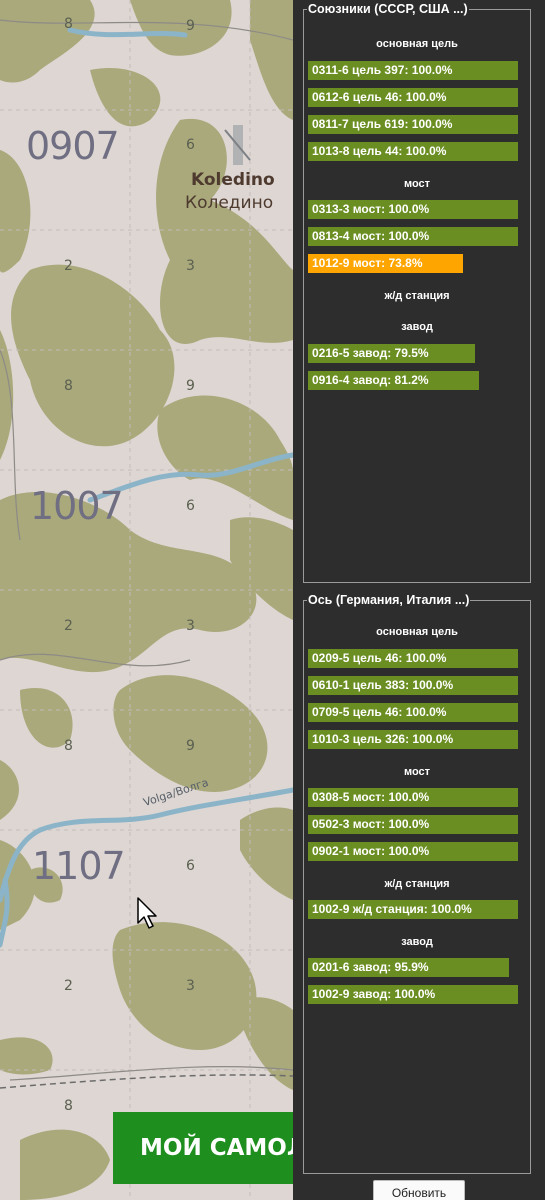 This screenshot has height=1200, width=545. Describe the element at coordinates (413, 209) in the screenshot. I see `target-progress-bar: 0313-3 мост: 100.0%` at that location.